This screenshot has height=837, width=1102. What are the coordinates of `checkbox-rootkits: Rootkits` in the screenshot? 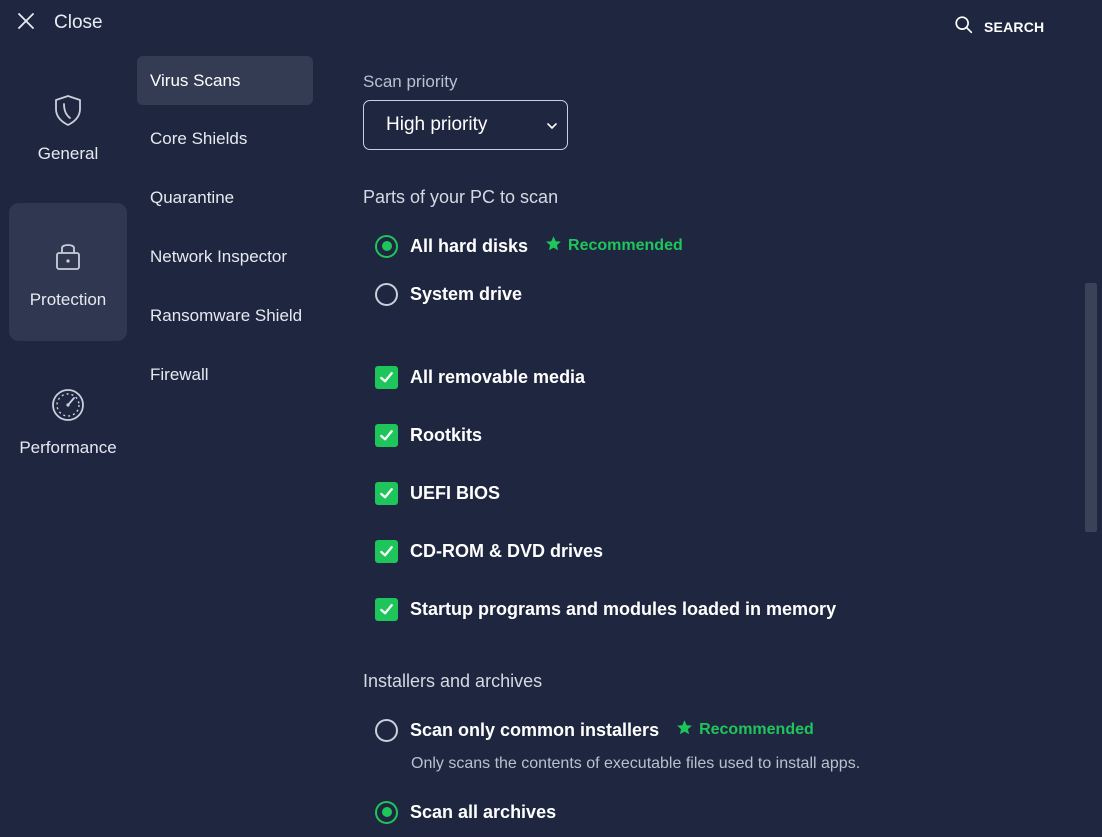 It's located at (428, 435).